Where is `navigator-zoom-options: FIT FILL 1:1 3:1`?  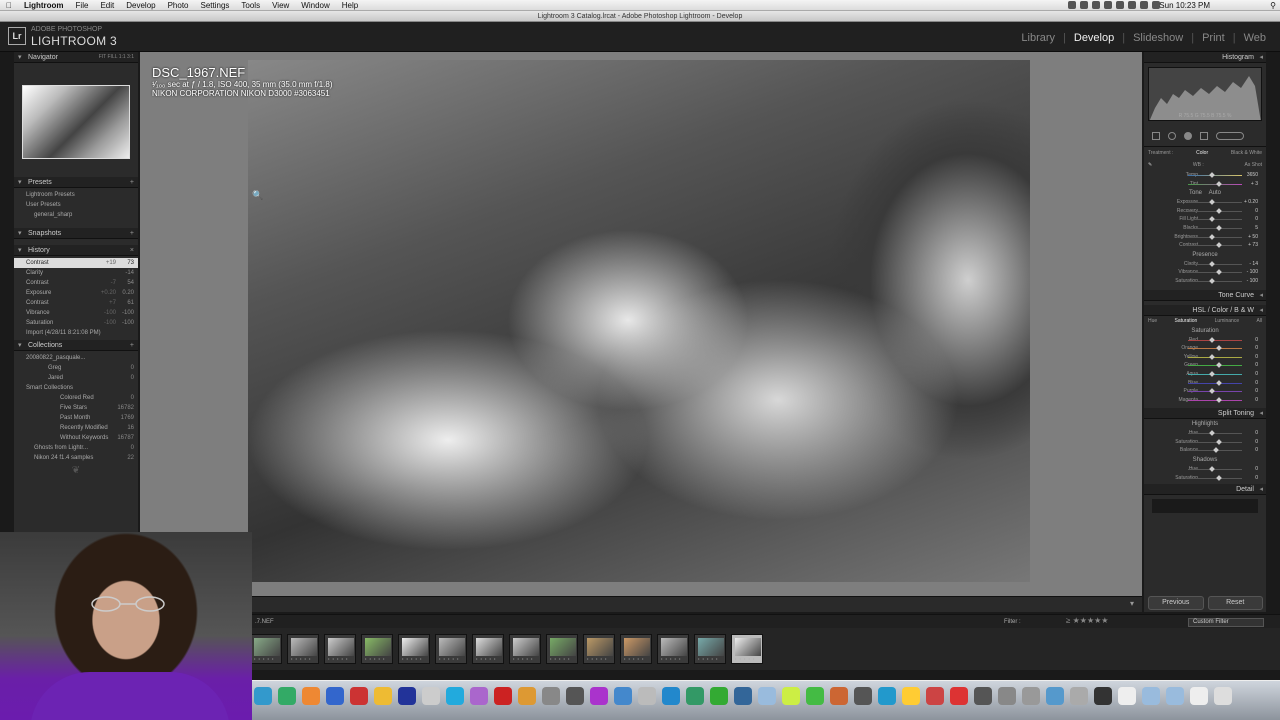 navigator-zoom-options: FIT FILL 1:1 3:1 is located at coordinates (116, 57).